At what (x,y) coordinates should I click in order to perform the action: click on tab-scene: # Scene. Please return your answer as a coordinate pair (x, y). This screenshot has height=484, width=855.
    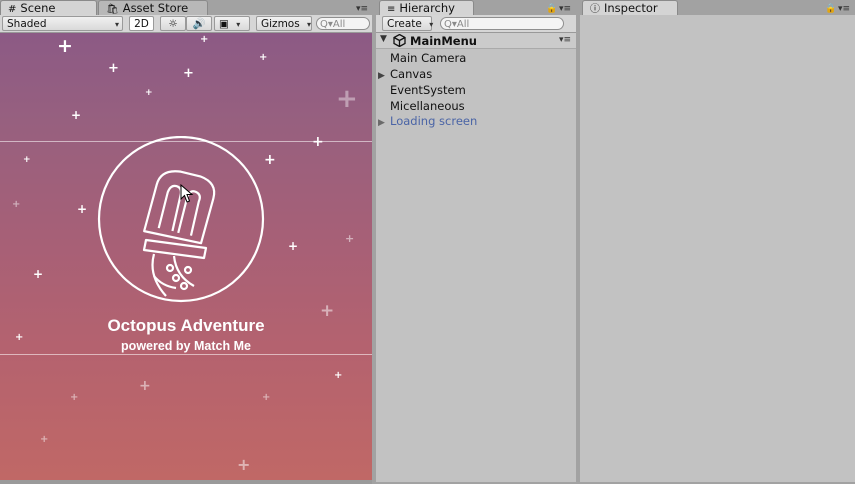
    Looking at the image, I should click on (48, 7).